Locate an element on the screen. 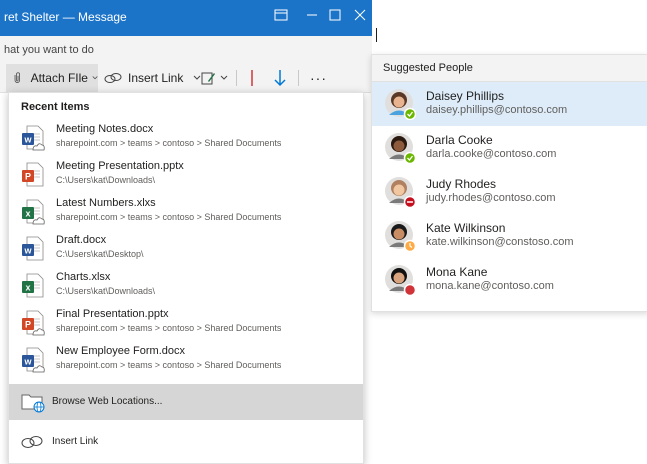  insert-link-button: Insert Link is located at coordinates (152, 78).